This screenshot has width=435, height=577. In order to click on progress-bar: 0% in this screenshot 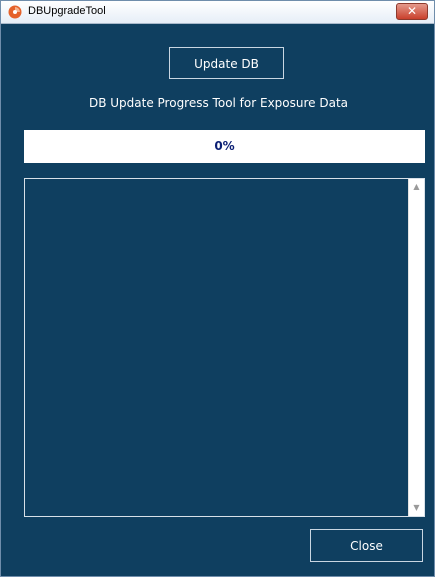, I will do `click(224, 146)`.